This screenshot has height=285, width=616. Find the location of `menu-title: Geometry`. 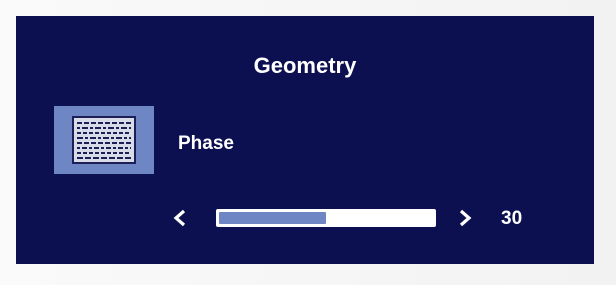

menu-title: Geometry is located at coordinates (305, 65).